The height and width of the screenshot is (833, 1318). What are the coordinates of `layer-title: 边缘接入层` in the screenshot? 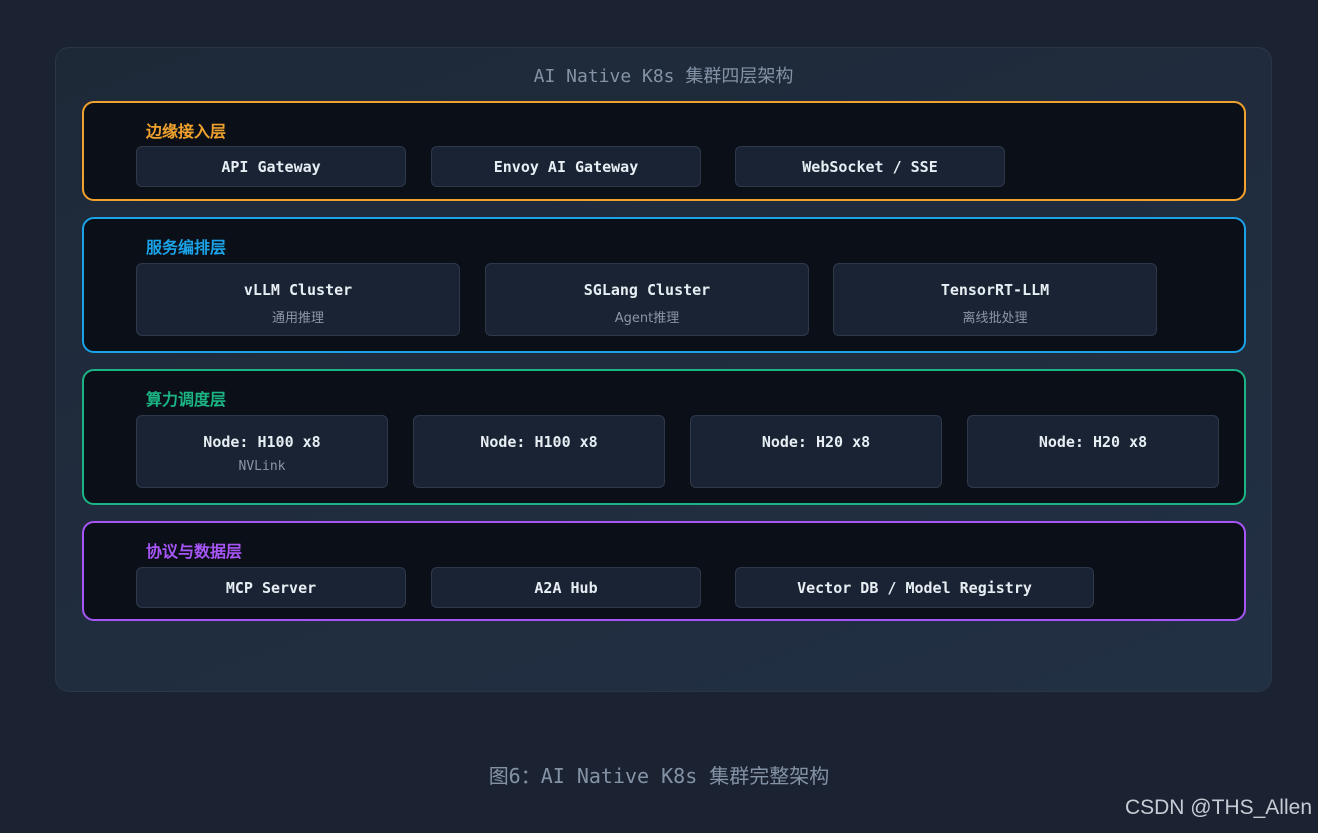 It's located at (186, 131).